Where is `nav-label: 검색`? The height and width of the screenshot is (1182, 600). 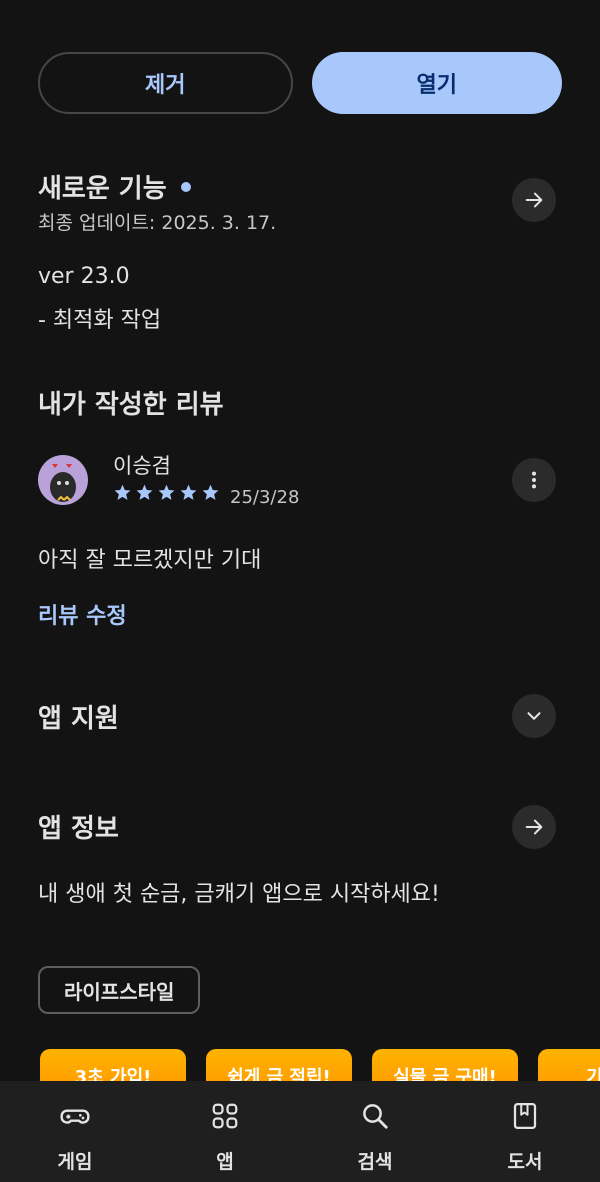 nav-label: 검색 is located at coordinates (375, 1162).